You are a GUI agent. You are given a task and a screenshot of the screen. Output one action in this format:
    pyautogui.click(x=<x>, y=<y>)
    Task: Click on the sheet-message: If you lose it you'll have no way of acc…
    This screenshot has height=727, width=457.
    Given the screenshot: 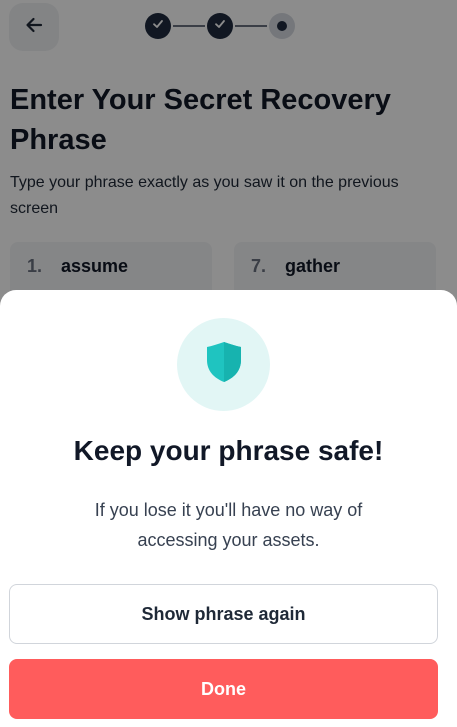 What is the action you would take?
    pyautogui.click(x=228, y=525)
    